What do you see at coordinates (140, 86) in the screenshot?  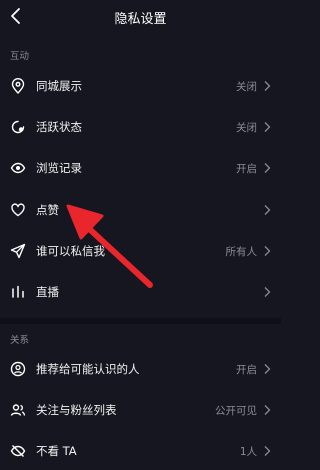 I see `setting-row-same-city: 同城展示 关闭` at bounding box center [140, 86].